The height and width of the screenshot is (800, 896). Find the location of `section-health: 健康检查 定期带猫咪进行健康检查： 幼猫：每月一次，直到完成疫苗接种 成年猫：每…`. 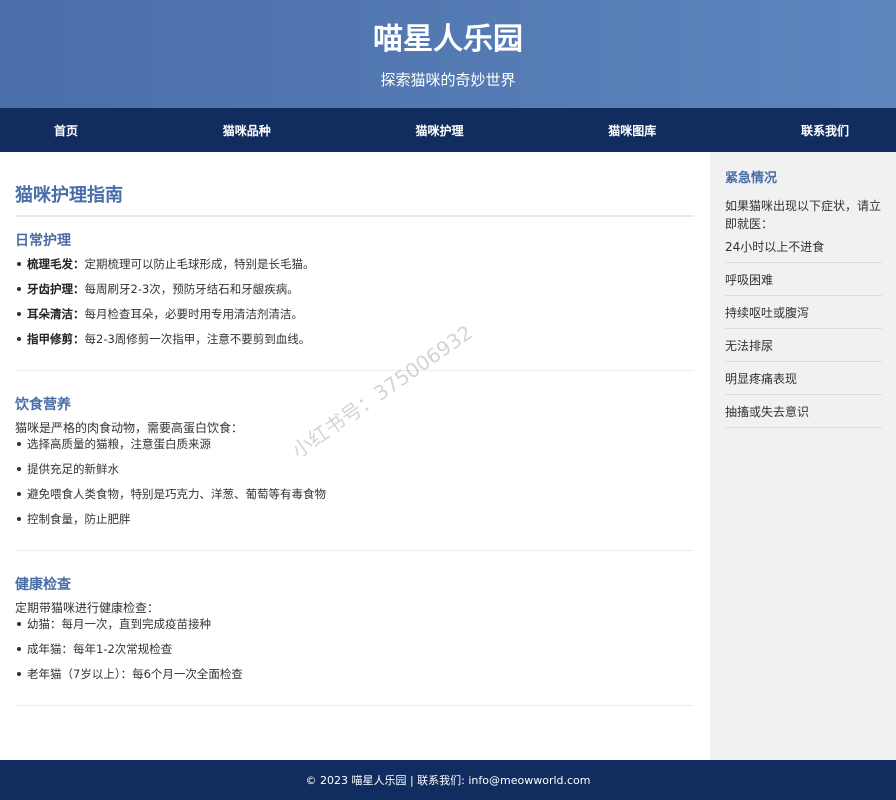

section-health: 健康检查 定期带猫咪进行健康检查： 幼猫：每月一次，直到完成疫苗接种 成年猫：每… is located at coordinates (354, 628).